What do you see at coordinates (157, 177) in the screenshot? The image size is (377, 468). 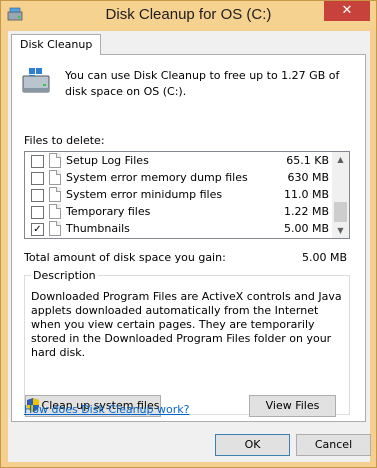 I see `file-name: System error memory dump files` at bounding box center [157, 177].